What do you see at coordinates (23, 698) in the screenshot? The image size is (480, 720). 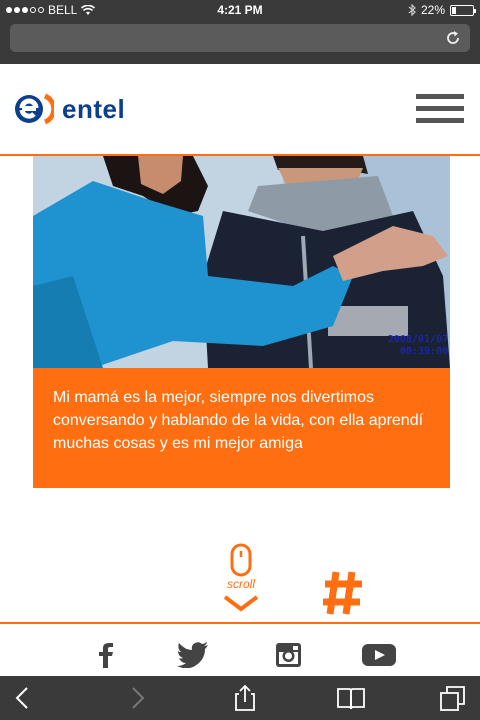 I see `back-icon` at bounding box center [23, 698].